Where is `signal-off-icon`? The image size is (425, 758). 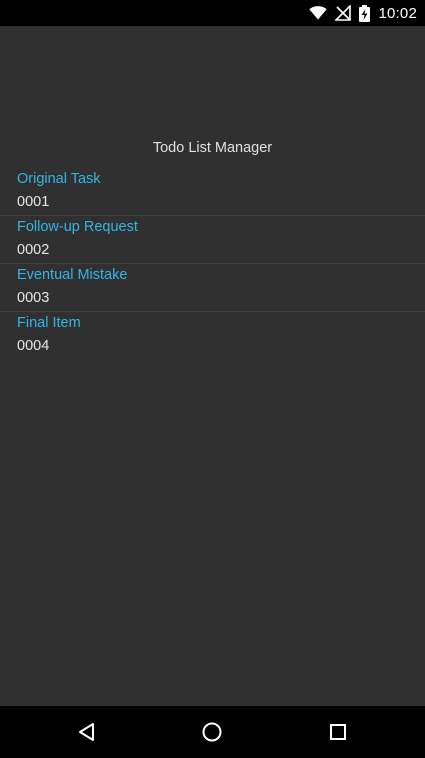
signal-off-icon is located at coordinates (343, 13).